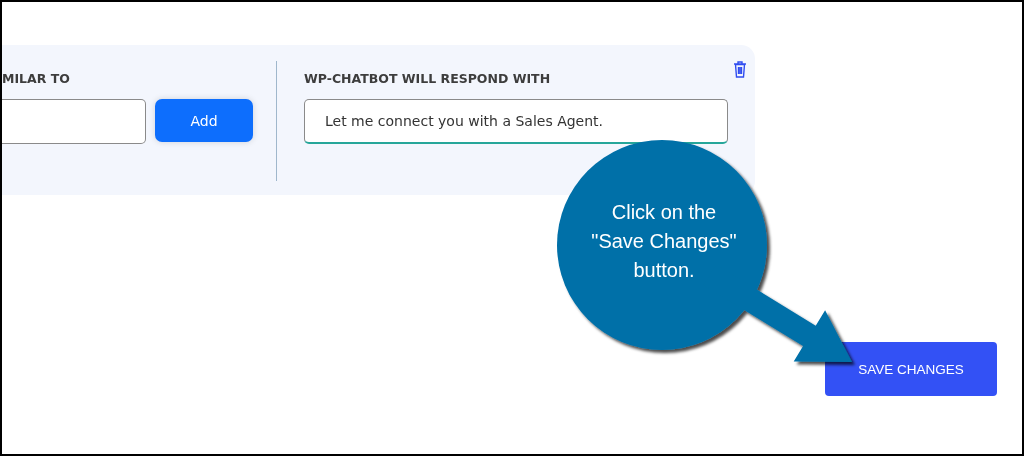  Describe the element at coordinates (428, 79) in the screenshot. I see `response-label: WP-CHATBOT WILL RESPOND WITH` at that location.